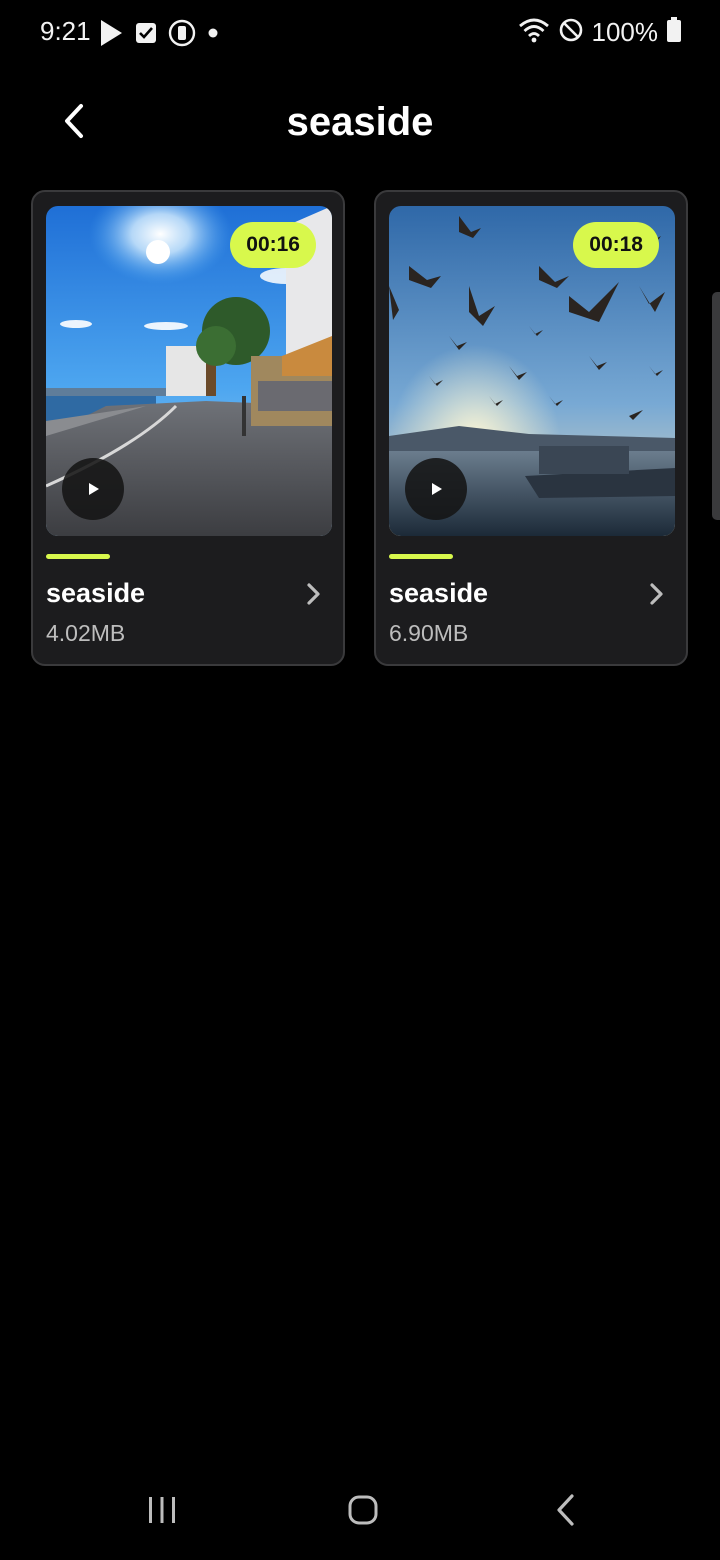 This screenshot has width=720, height=1560. What do you see at coordinates (182, 33) in the screenshot?
I see `recorder-icon` at bounding box center [182, 33].